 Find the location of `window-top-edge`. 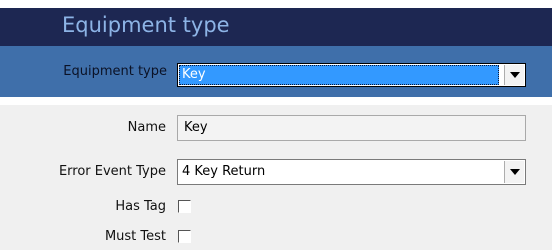

window-top-edge is located at coordinates (276, 4).